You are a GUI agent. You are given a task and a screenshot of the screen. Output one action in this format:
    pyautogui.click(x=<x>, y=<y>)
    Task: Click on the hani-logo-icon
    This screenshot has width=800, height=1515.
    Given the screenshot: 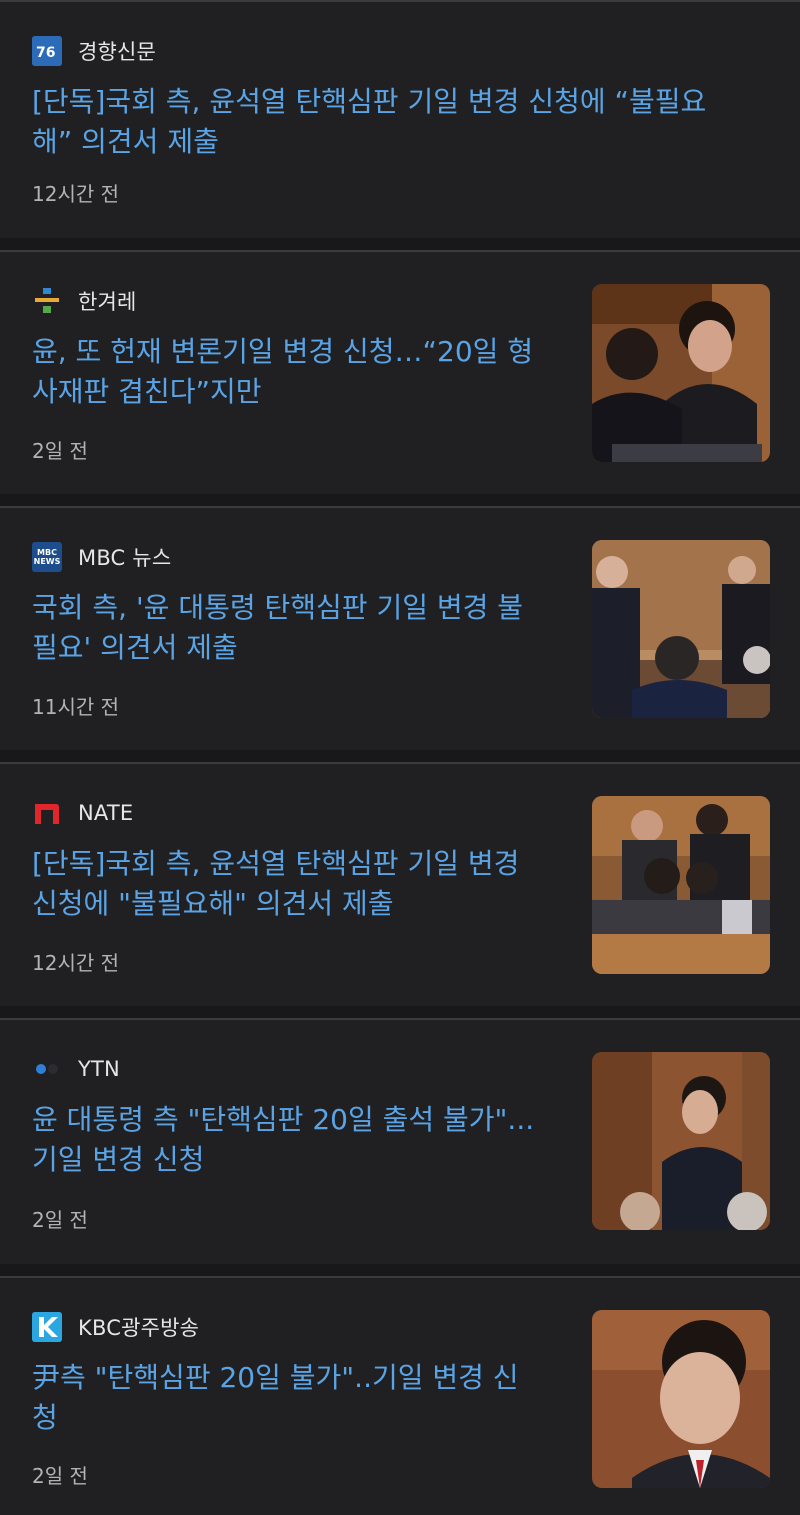 What is the action you would take?
    pyautogui.click(x=47, y=301)
    